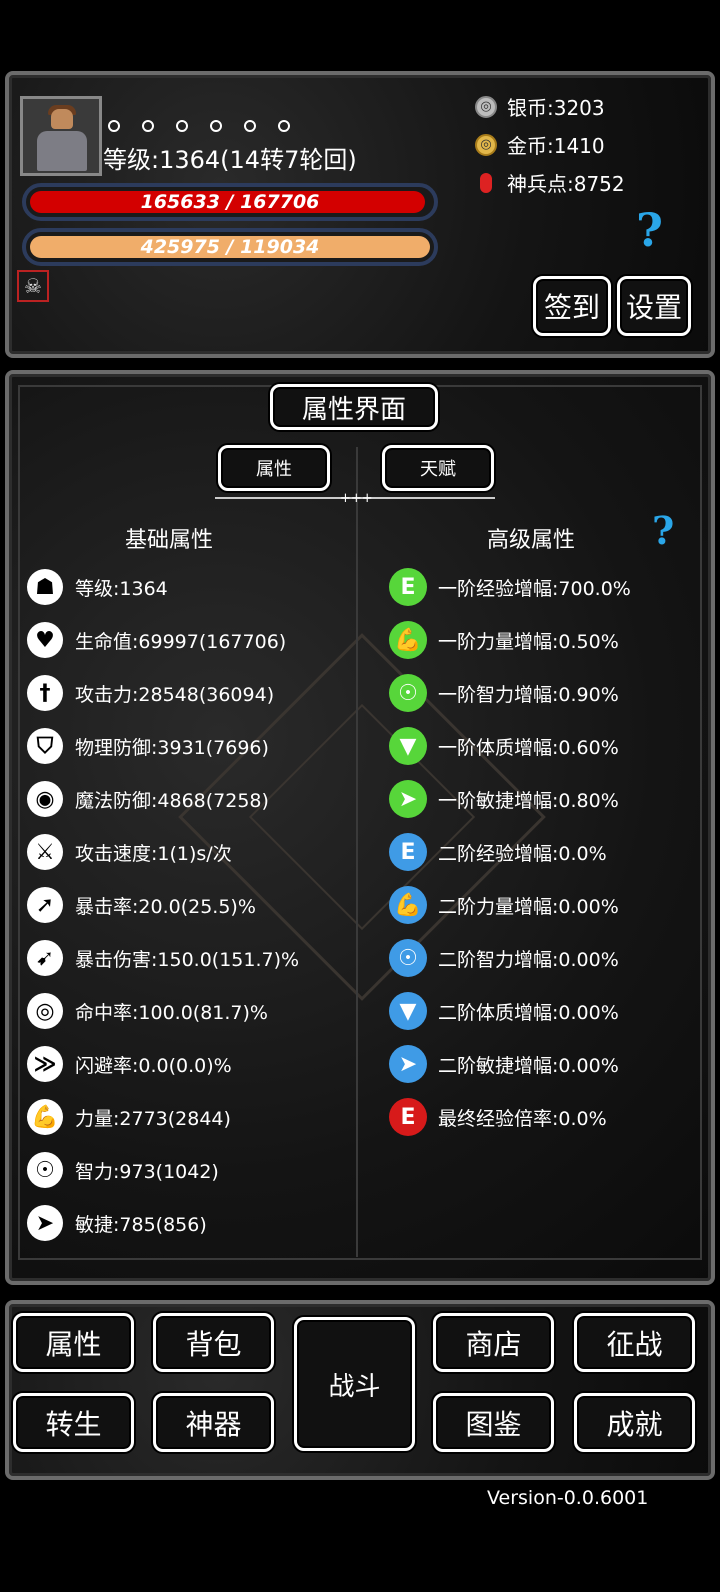  Describe the element at coordinates (493, 1342) in the screenshot. I see `nav-shop-button: 商店` at that location.